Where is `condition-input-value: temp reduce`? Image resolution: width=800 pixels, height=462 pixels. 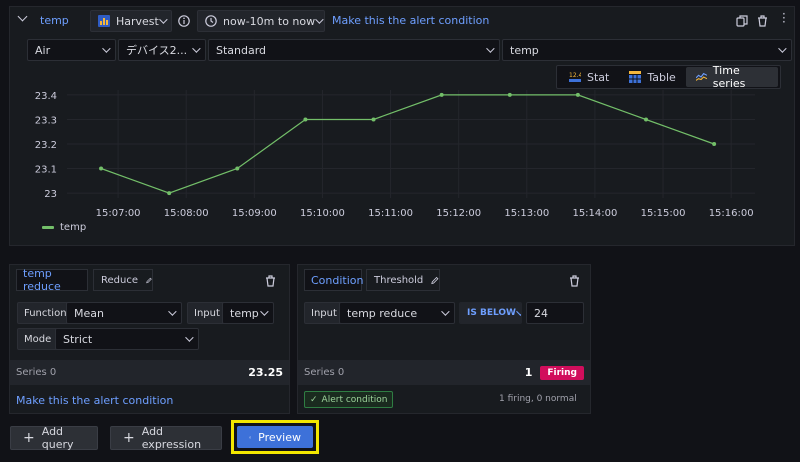
condition-input-value: temp reduce is located at coordinates (382, 313).